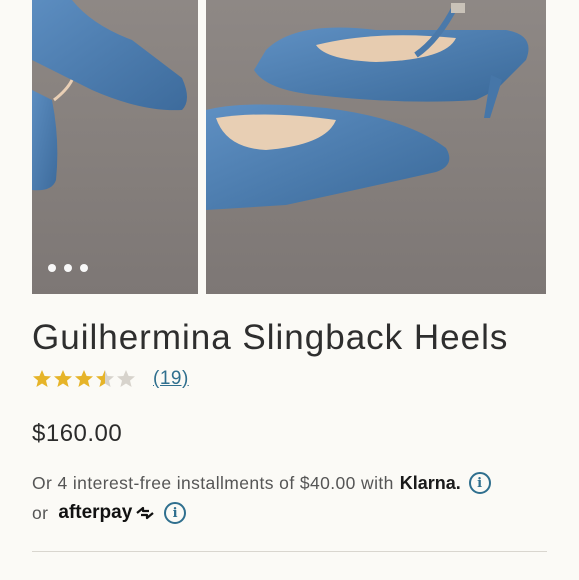  What do you see at coordinates (430, 482) in the screenshot?
I see `klarna-logo: Klarna.` at bounding box center [430, 482].